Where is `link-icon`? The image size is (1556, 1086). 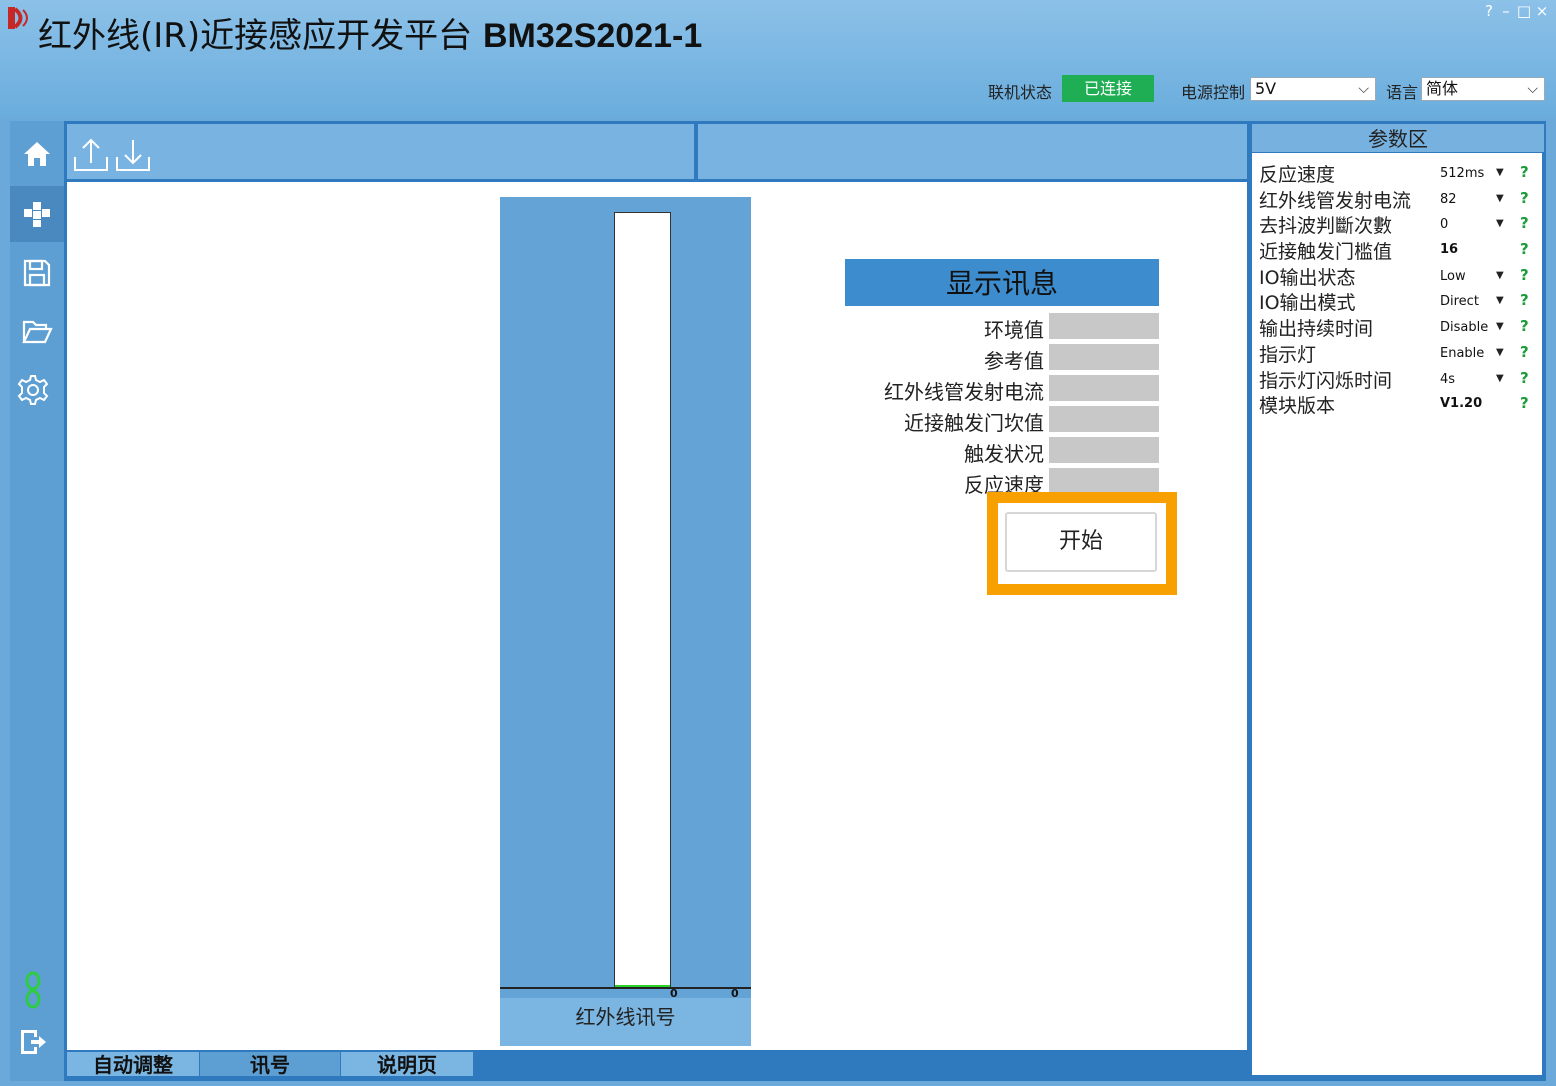
link-icon is located at coordinates (33, 990).